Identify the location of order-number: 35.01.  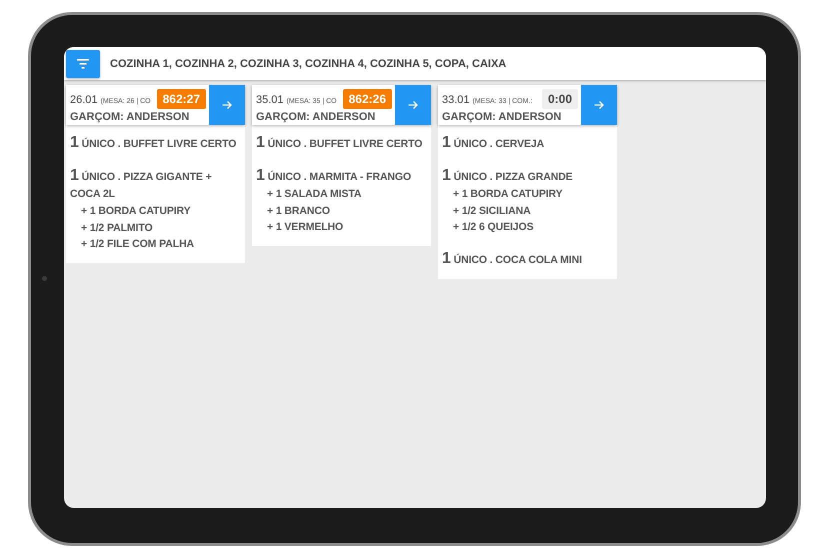
(270, 100).